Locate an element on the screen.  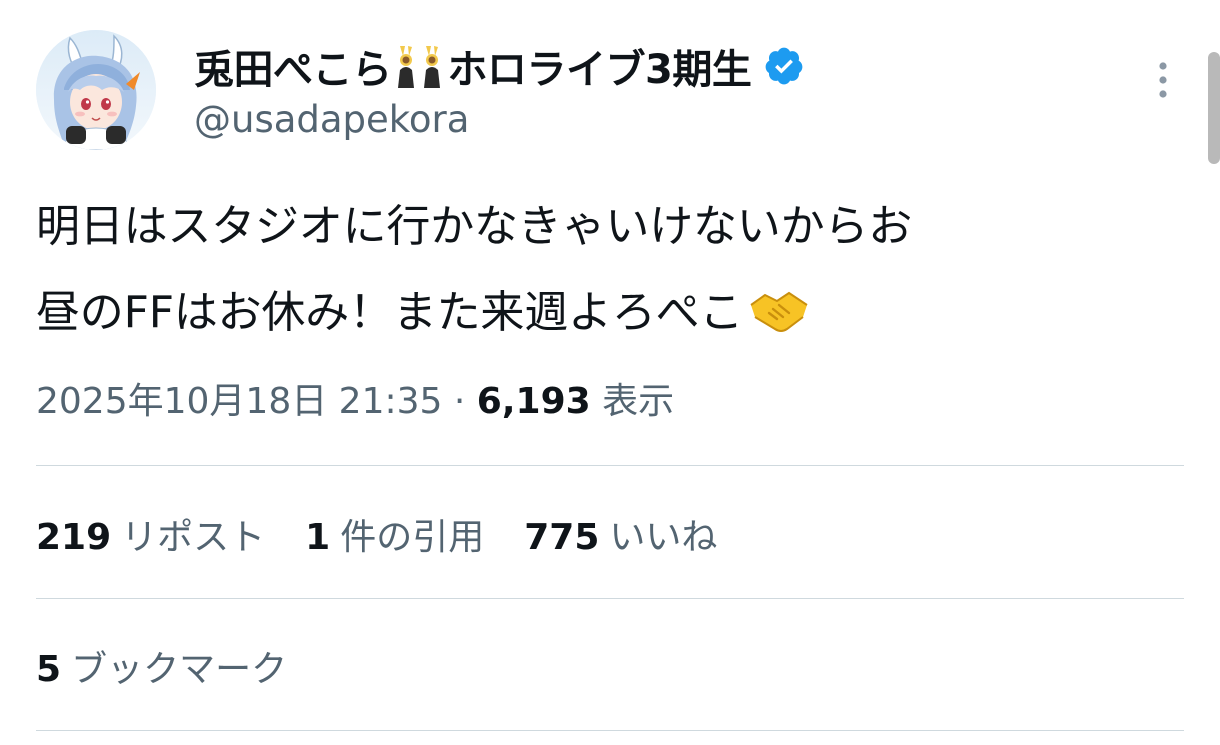
user-avatar is located at coordinates (96, 90).